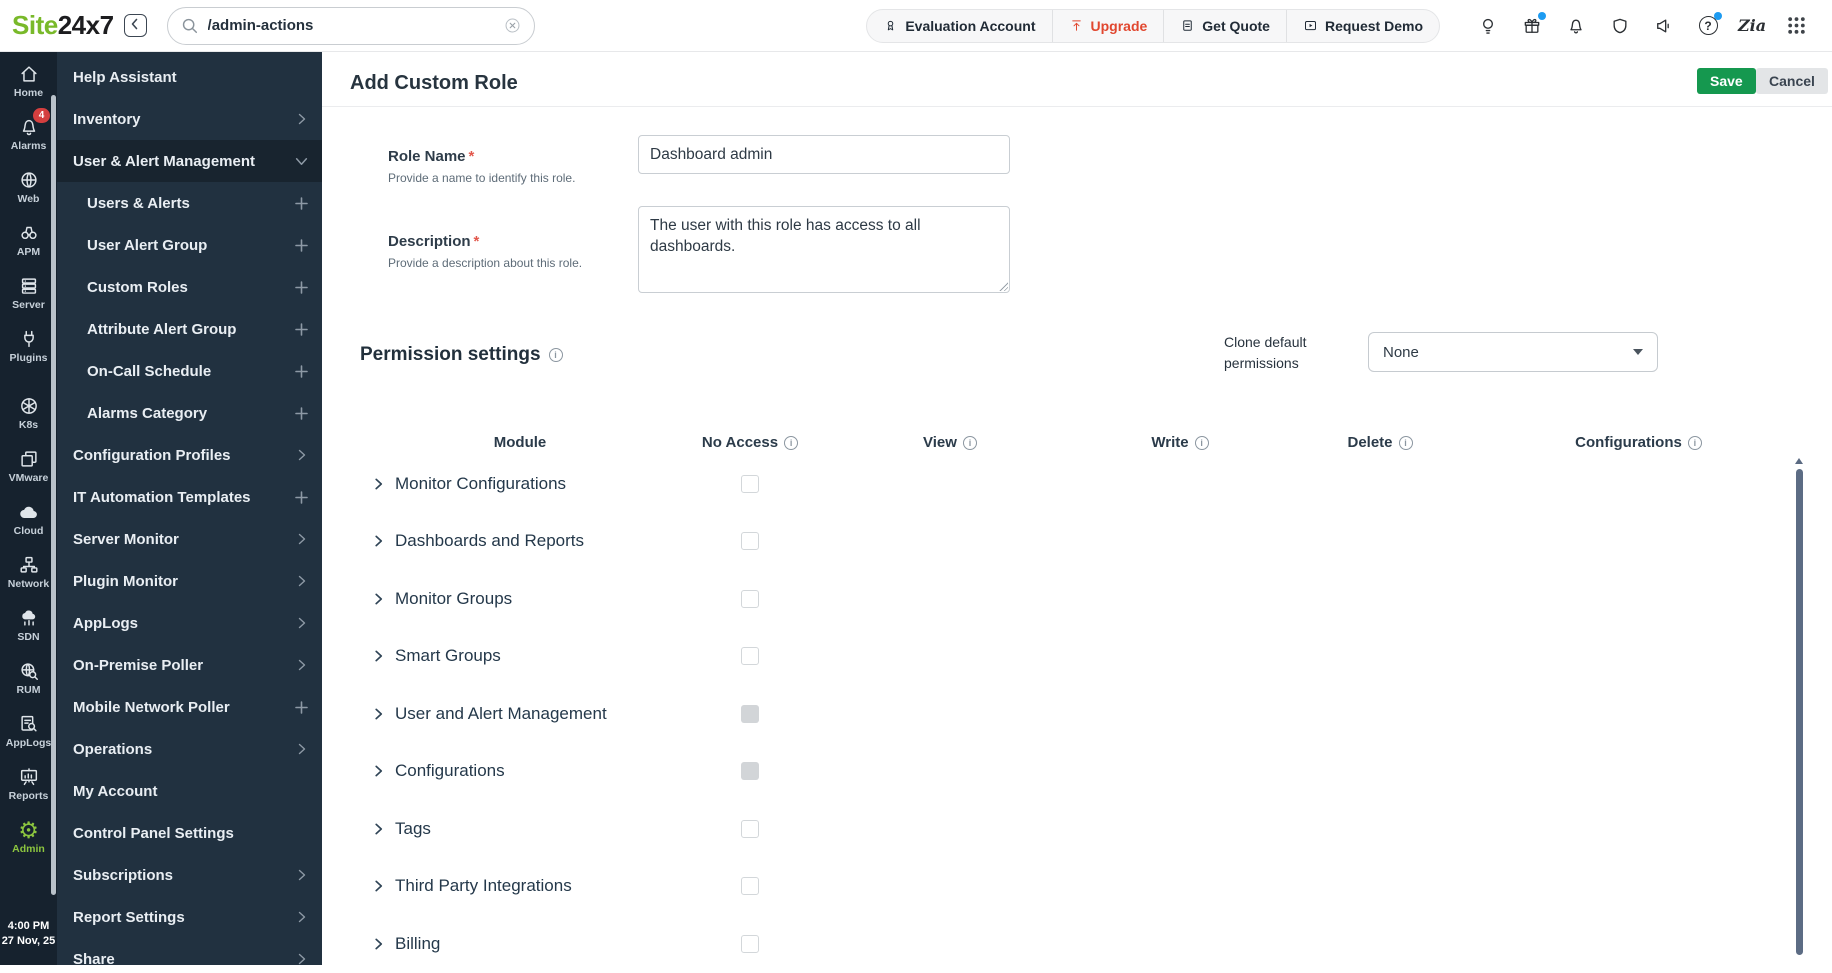 The width and height of the screenshot is (1832, 973). Describe the element at coordinates (28, 829) in the screenshot. I see `admin-gear-icon: ⚙` at that location.